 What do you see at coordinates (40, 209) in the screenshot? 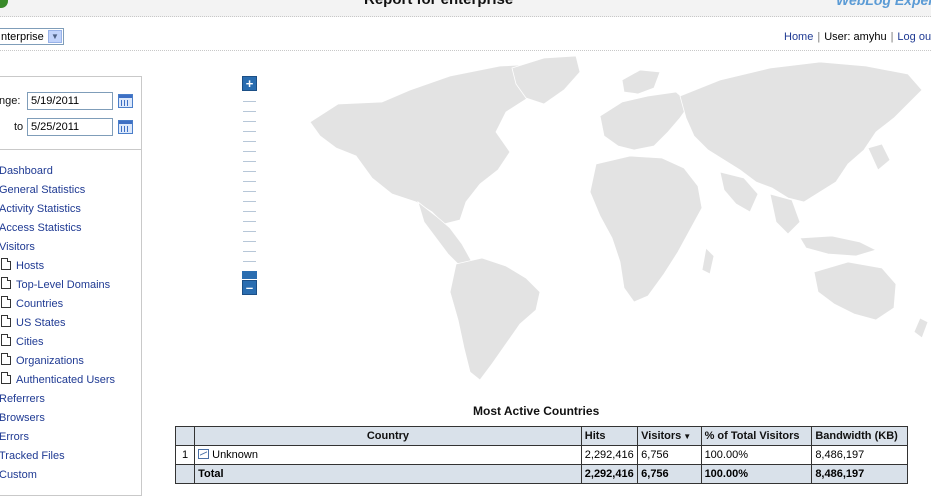
I see `nav-item-activity-statistics: Activity Statistics` at bounding box center [40, 209].